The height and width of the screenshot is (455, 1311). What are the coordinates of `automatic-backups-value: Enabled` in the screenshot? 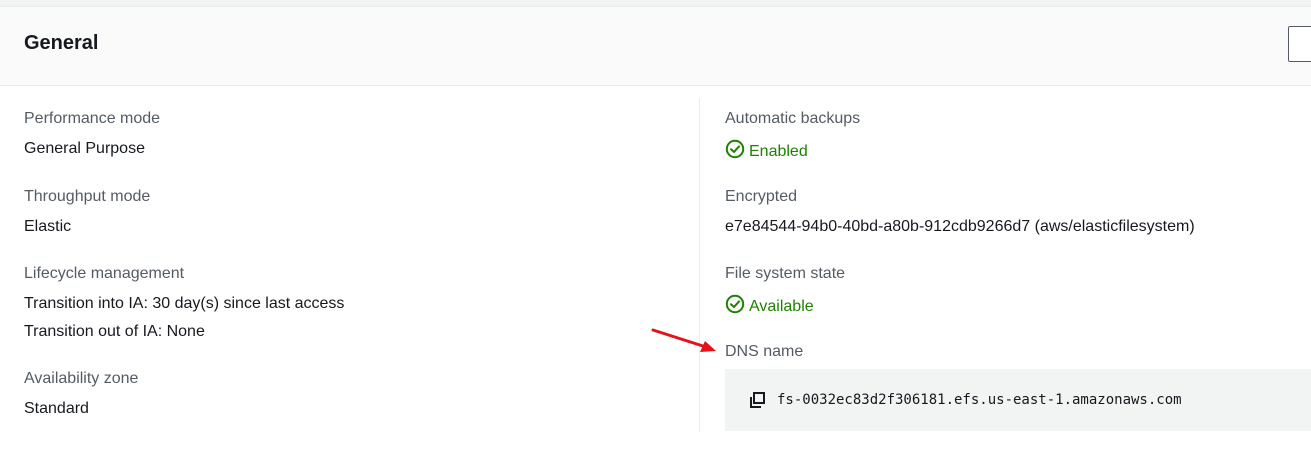 It's located at (778, 151).